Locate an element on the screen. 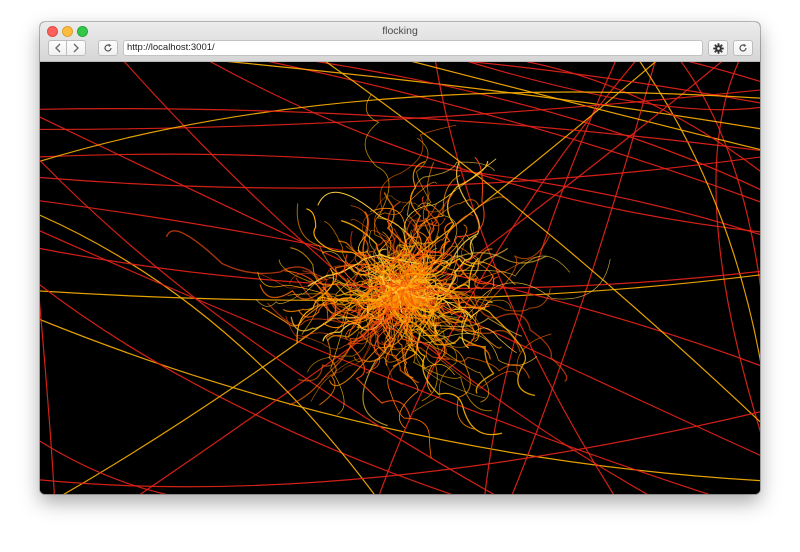 The width and height of the screenshot is (800, 552). back-button is located at coordinates (57, 48).